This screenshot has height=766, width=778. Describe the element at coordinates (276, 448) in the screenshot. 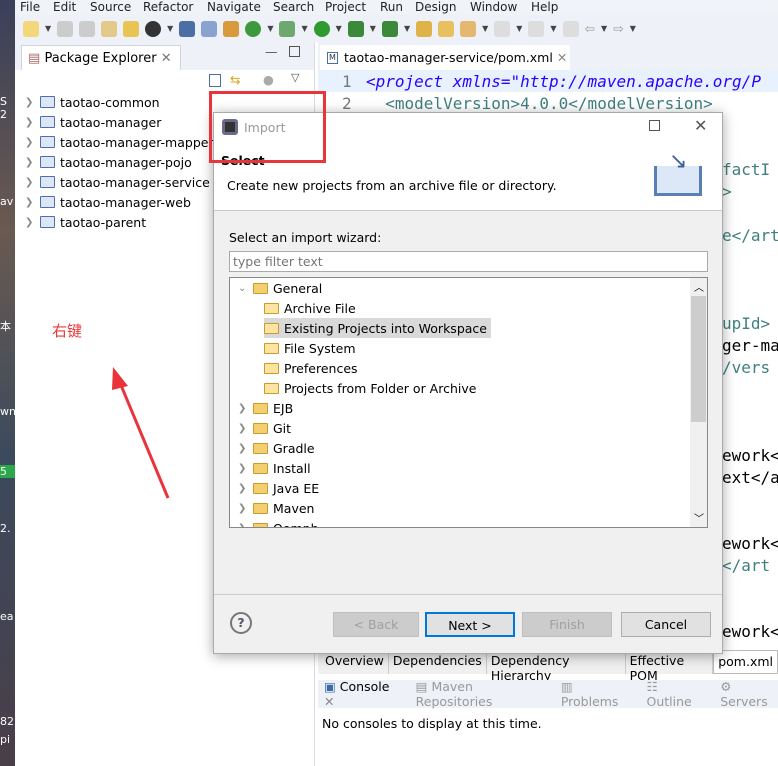

I see `wizard-category: ❯ Gradle` at that location.